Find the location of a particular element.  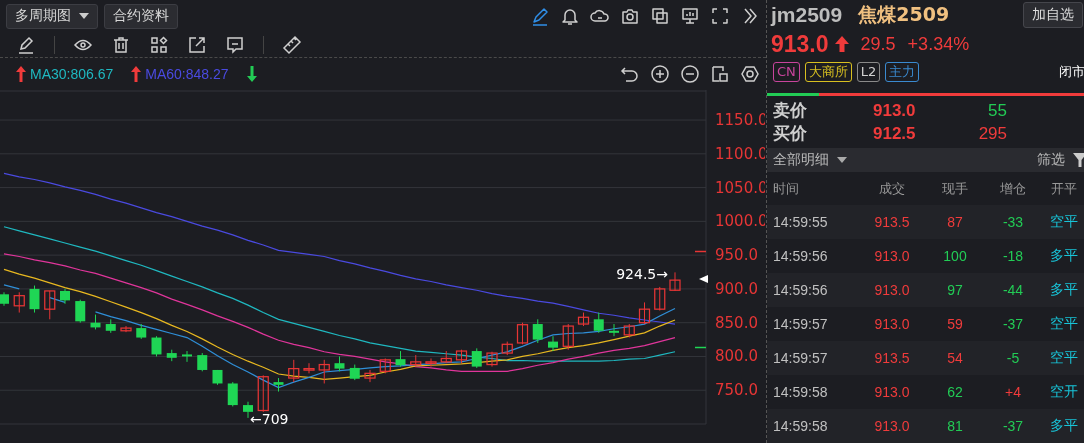

current-price-pointer-icon is located at coordinates (703, 279).